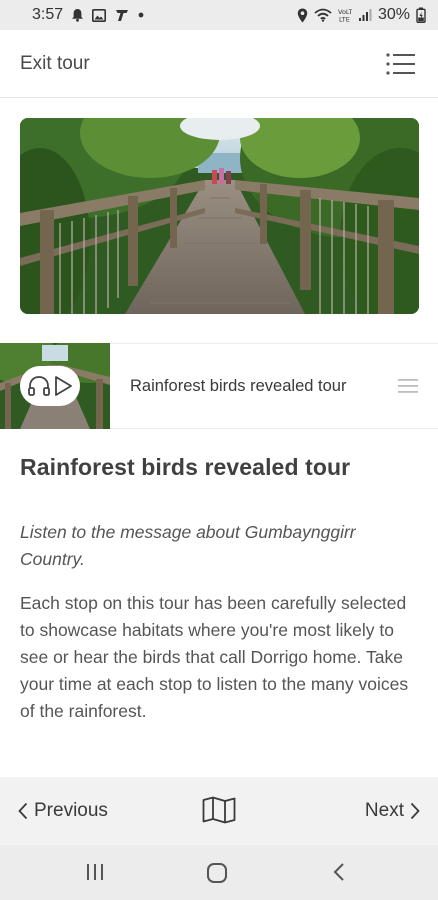 The height and width of the screenshot is (900, 438). Describe the element at coordinates (23, 811) in the screenshot. I see `chevron-left-icon` at that location.